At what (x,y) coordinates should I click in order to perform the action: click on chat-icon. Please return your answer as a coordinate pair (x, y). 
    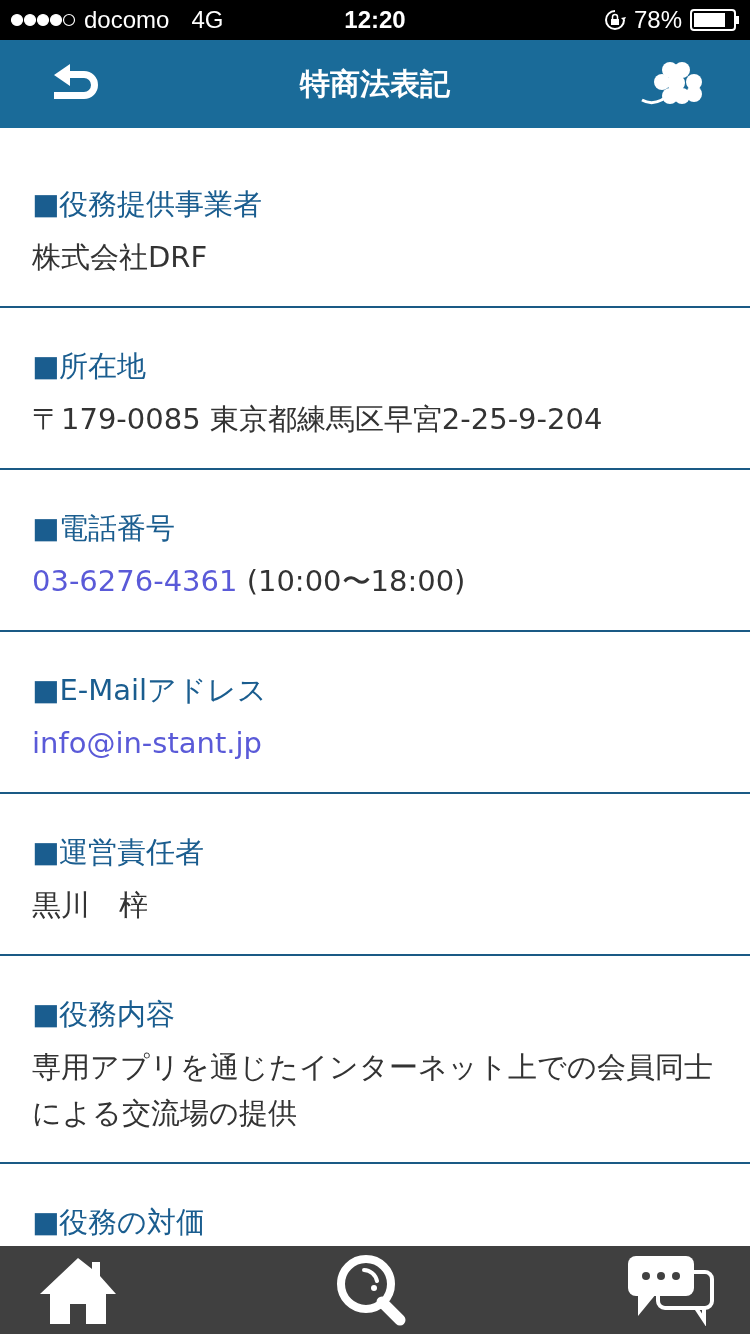
    Looking at the image, I should click on (671, 1290).